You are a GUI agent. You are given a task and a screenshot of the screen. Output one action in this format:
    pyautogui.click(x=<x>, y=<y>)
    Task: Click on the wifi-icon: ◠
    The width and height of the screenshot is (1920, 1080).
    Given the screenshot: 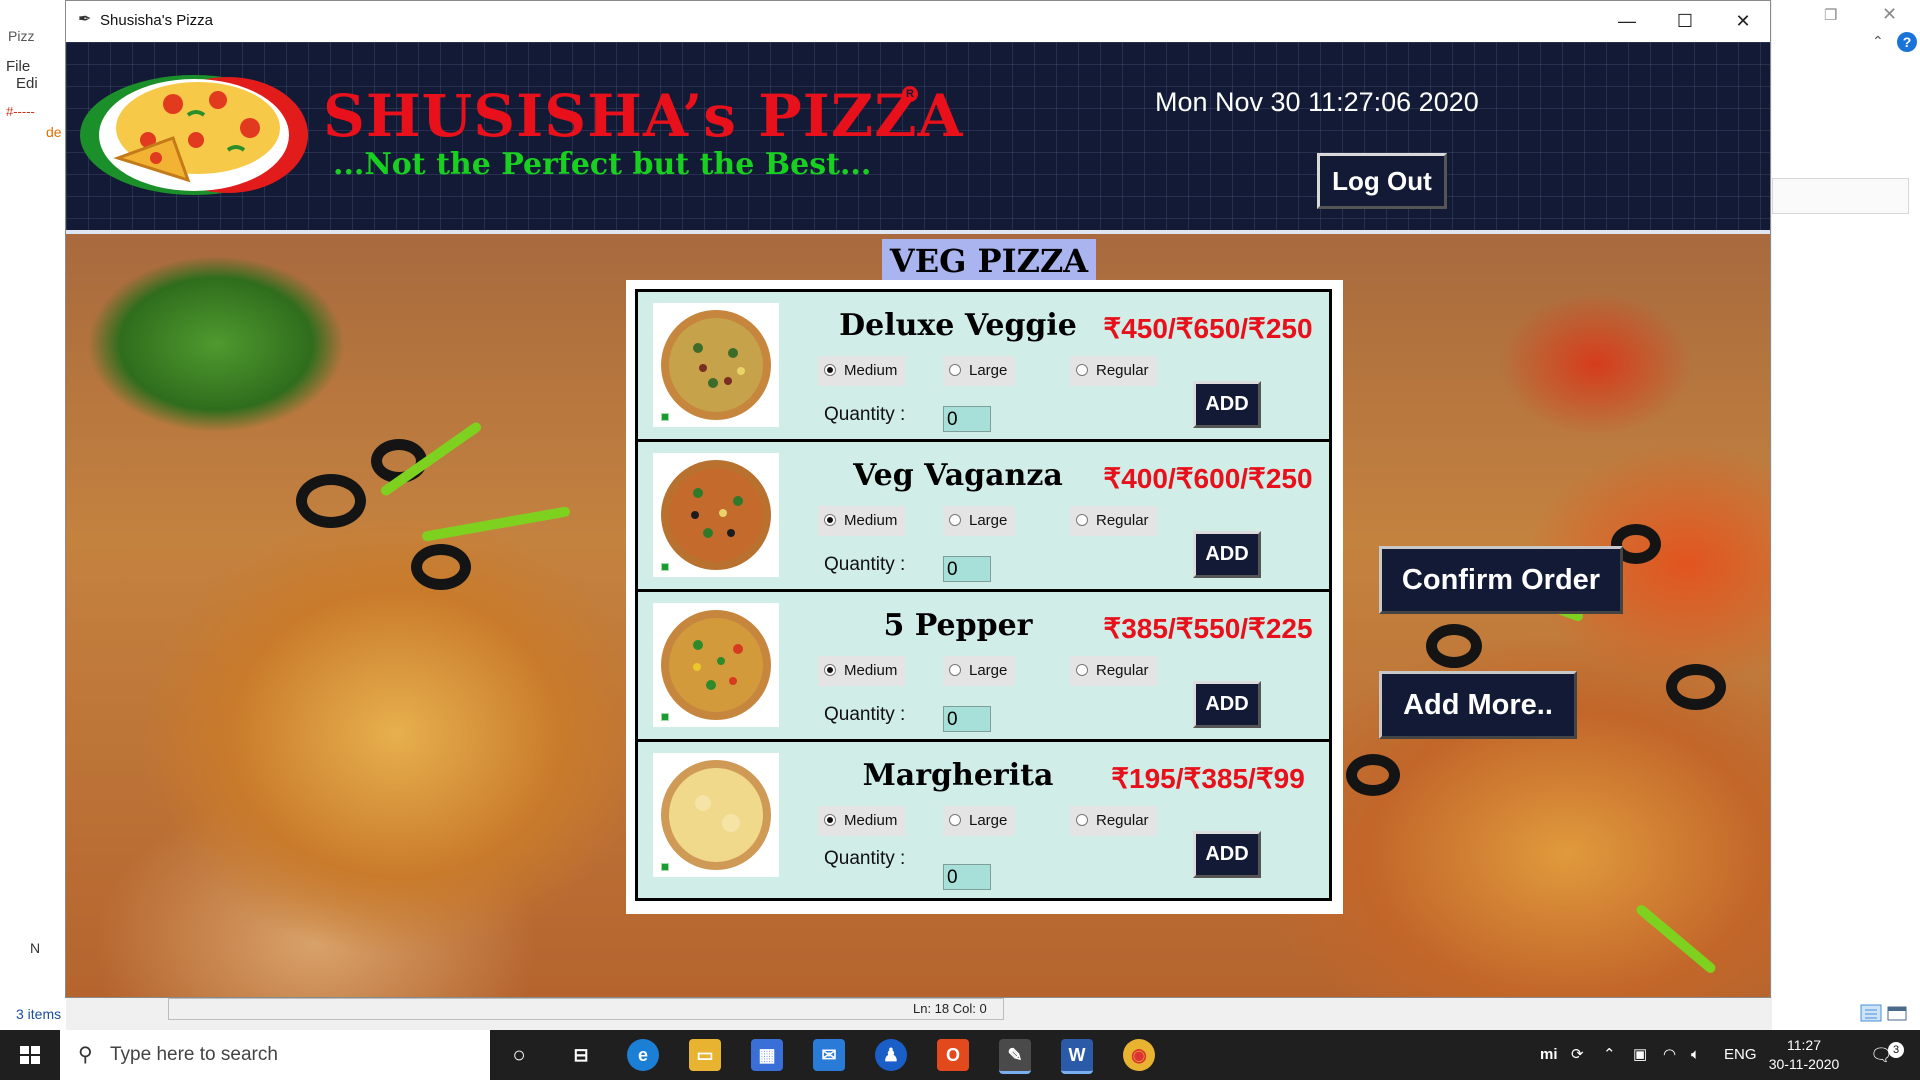 What is the action you would take?
    pyautogui.click(x=1669, y=1055)
    